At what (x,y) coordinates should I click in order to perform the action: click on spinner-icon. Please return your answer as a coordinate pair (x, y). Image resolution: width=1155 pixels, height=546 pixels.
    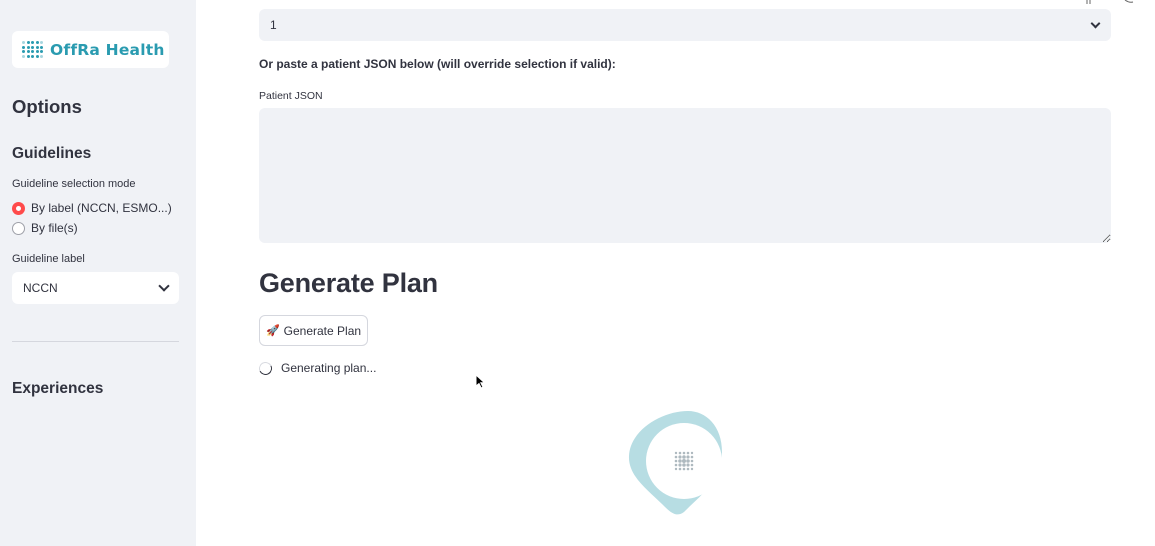
    Looking at the image, I should click on (265, 368).